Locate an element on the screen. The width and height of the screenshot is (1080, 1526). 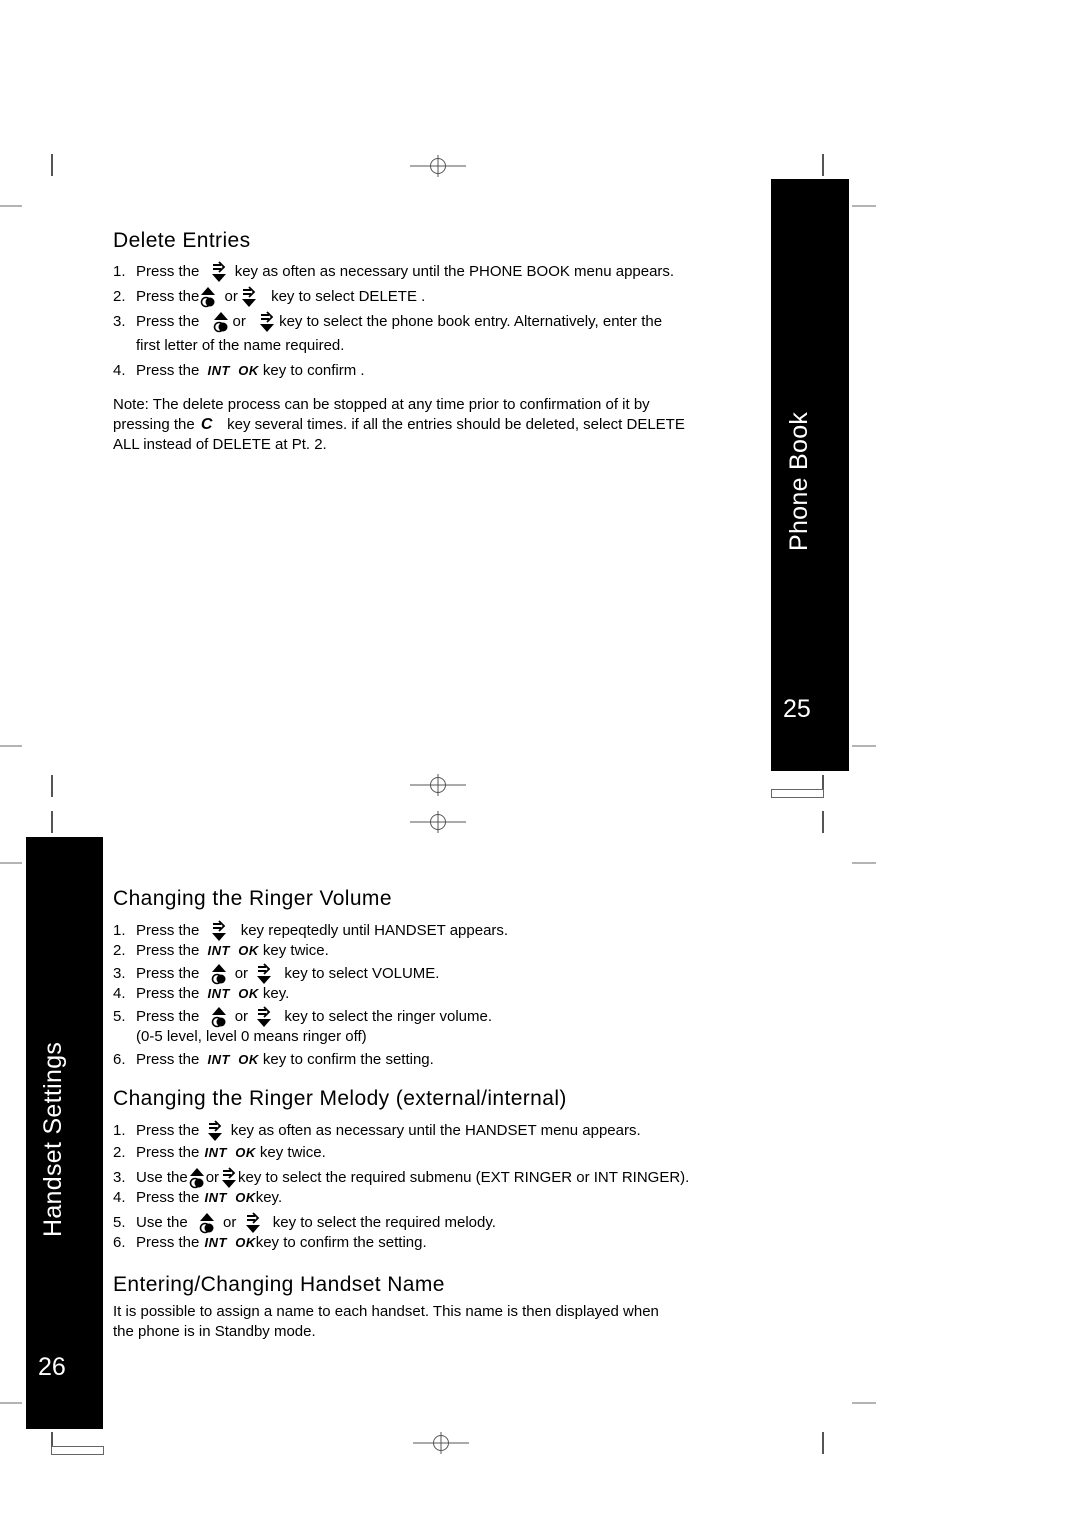
section-tab-handset-settings: Handset Settings 26 is located at coordinates (64, 1133).